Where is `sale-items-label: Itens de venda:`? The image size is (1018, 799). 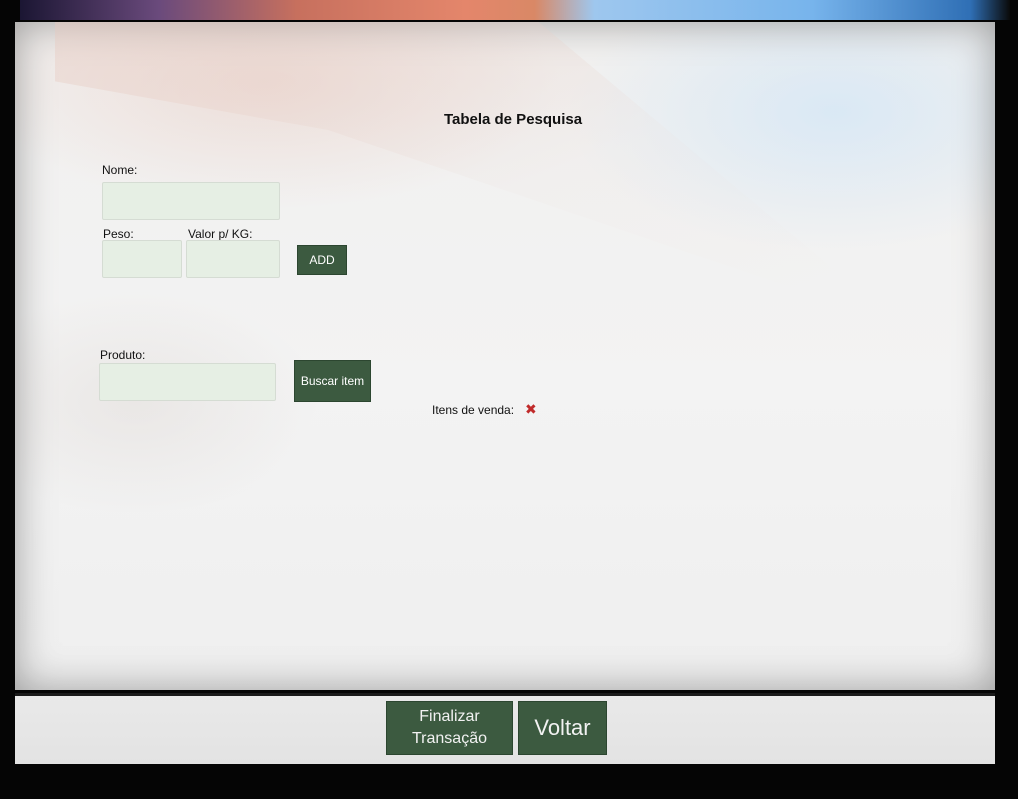 sale-items-label: Itens de venda: is located at coordinates (473, 410).